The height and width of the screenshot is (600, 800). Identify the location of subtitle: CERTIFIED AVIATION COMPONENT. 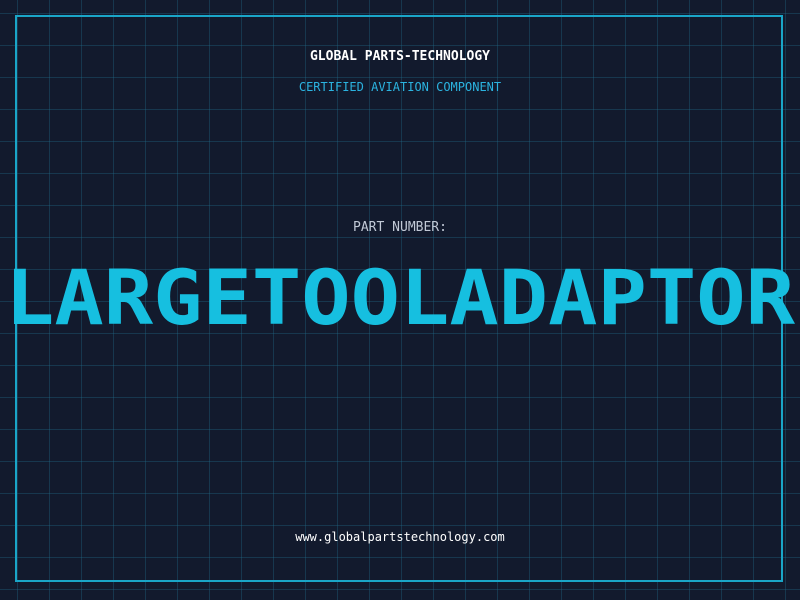
(400, 87).